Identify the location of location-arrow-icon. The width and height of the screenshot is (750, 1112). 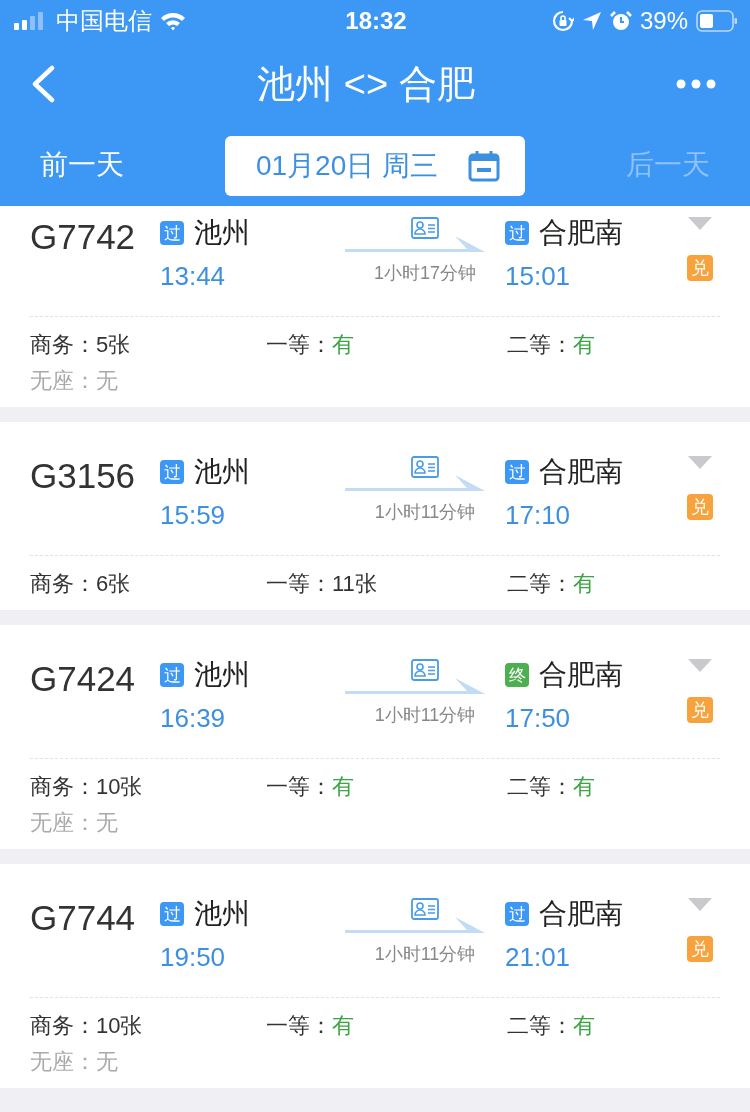
(591, 21).